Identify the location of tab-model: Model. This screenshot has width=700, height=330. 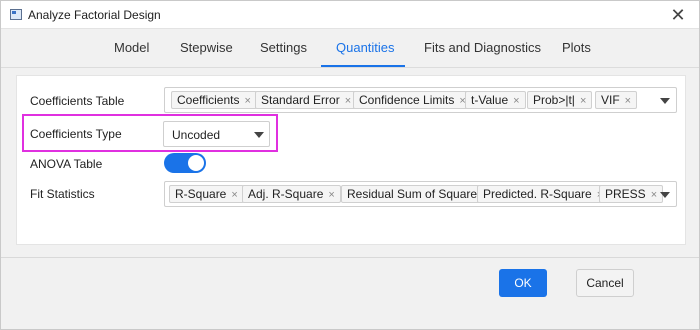
(131, 53).